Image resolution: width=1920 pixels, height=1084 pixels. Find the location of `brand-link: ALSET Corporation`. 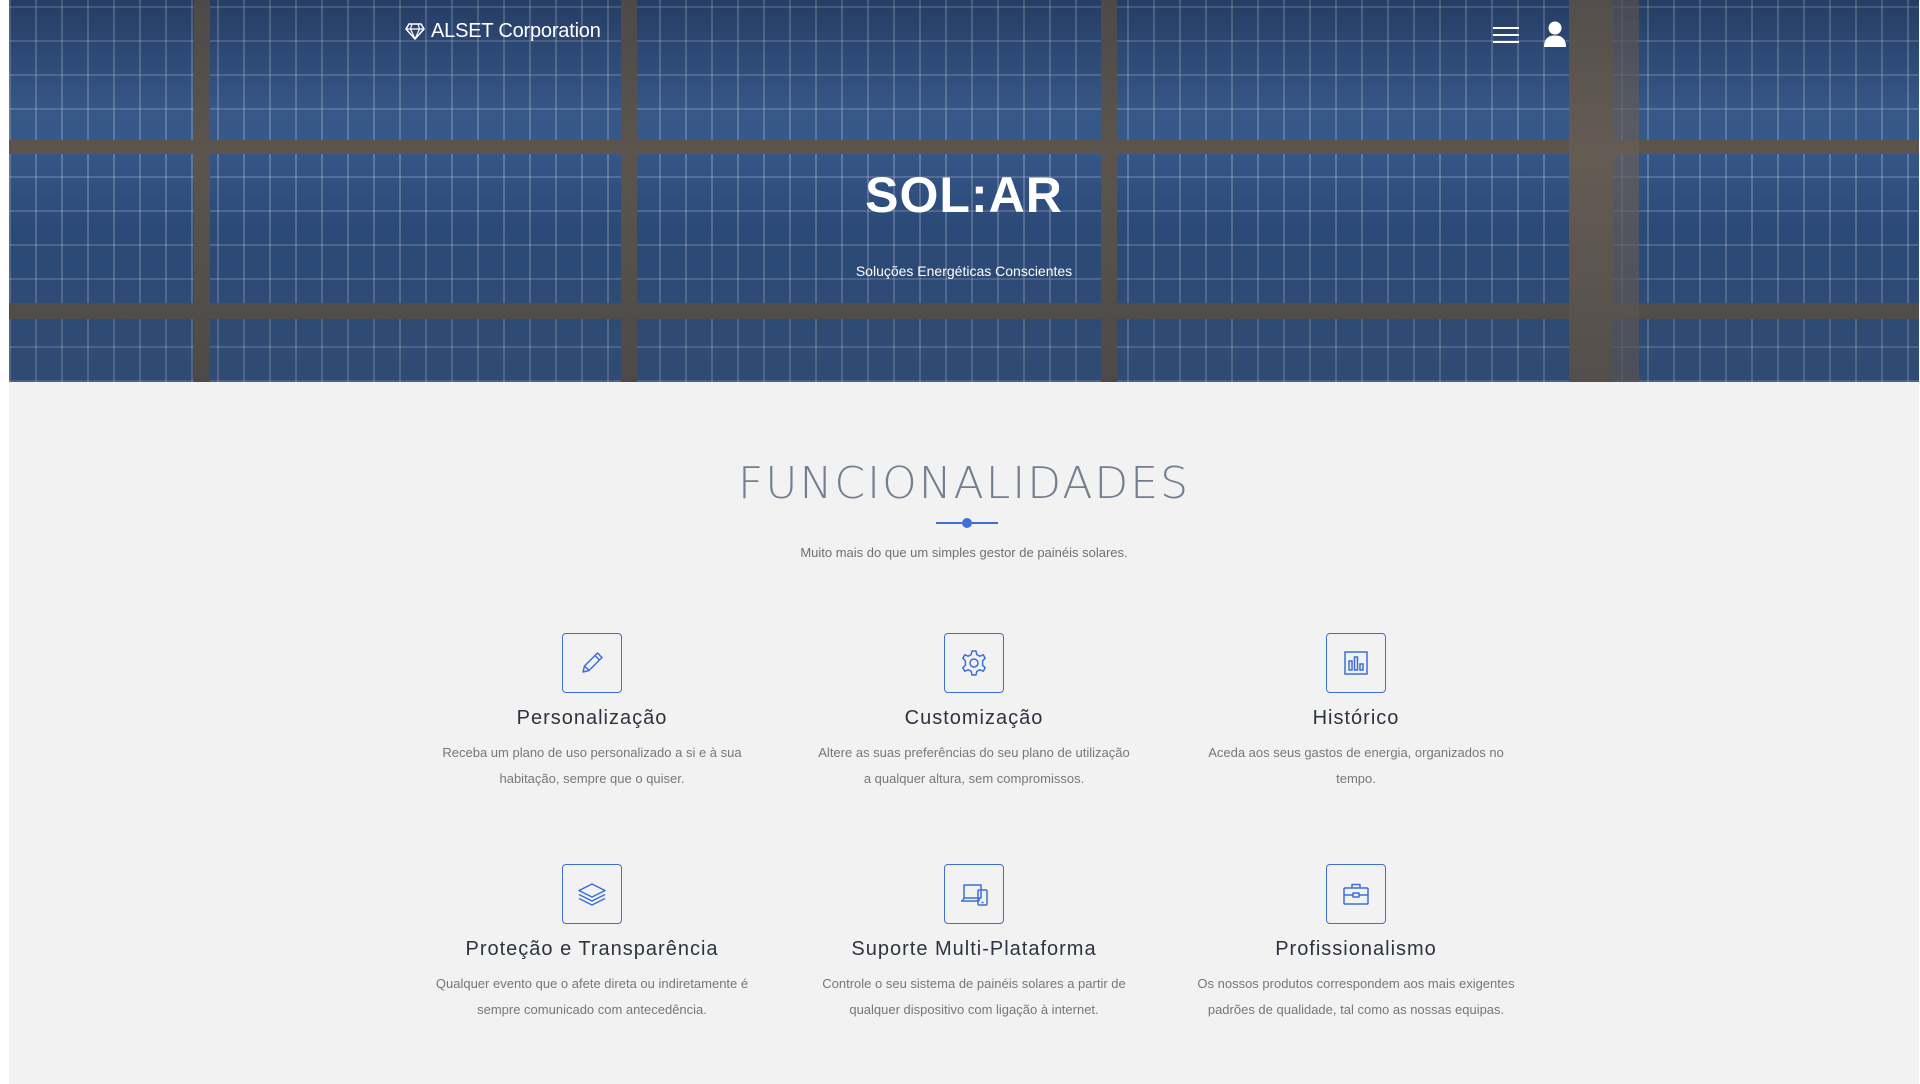

brand-link: ALSET Corporation is located at coordinates (503, 31).